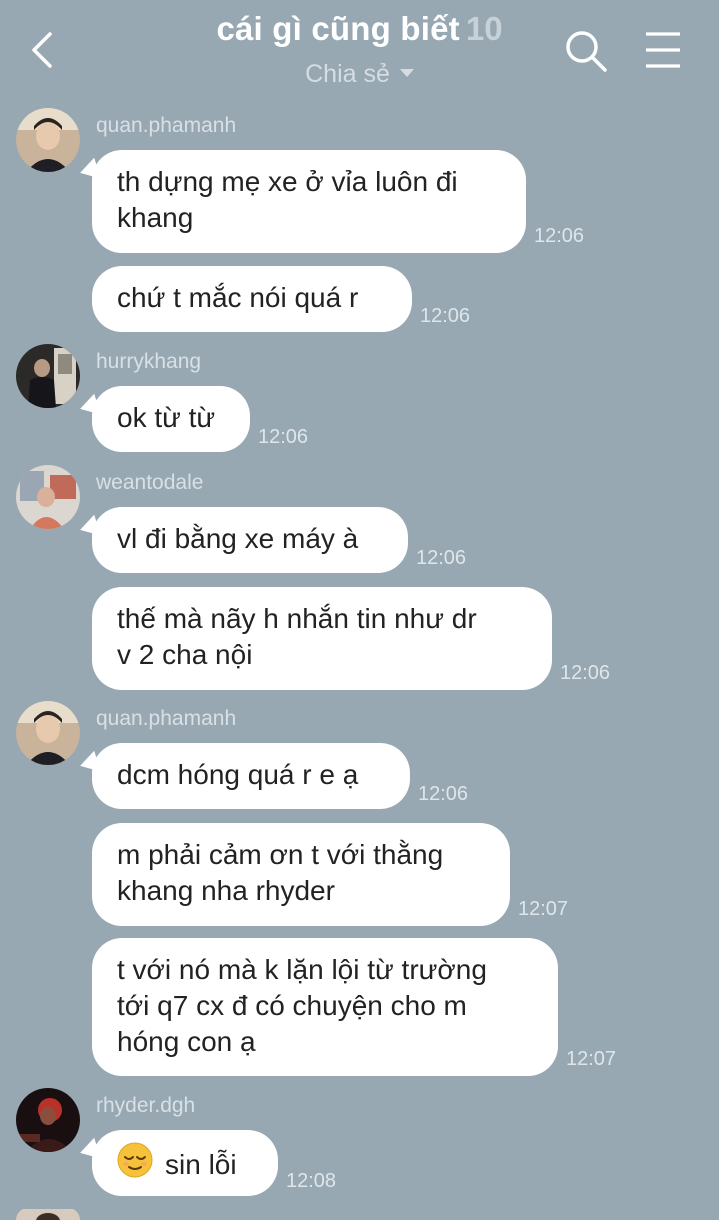 This screenshot has height=1220, width=719. I want to click on avatar-rhyder-dgh, so click(48, 1120).